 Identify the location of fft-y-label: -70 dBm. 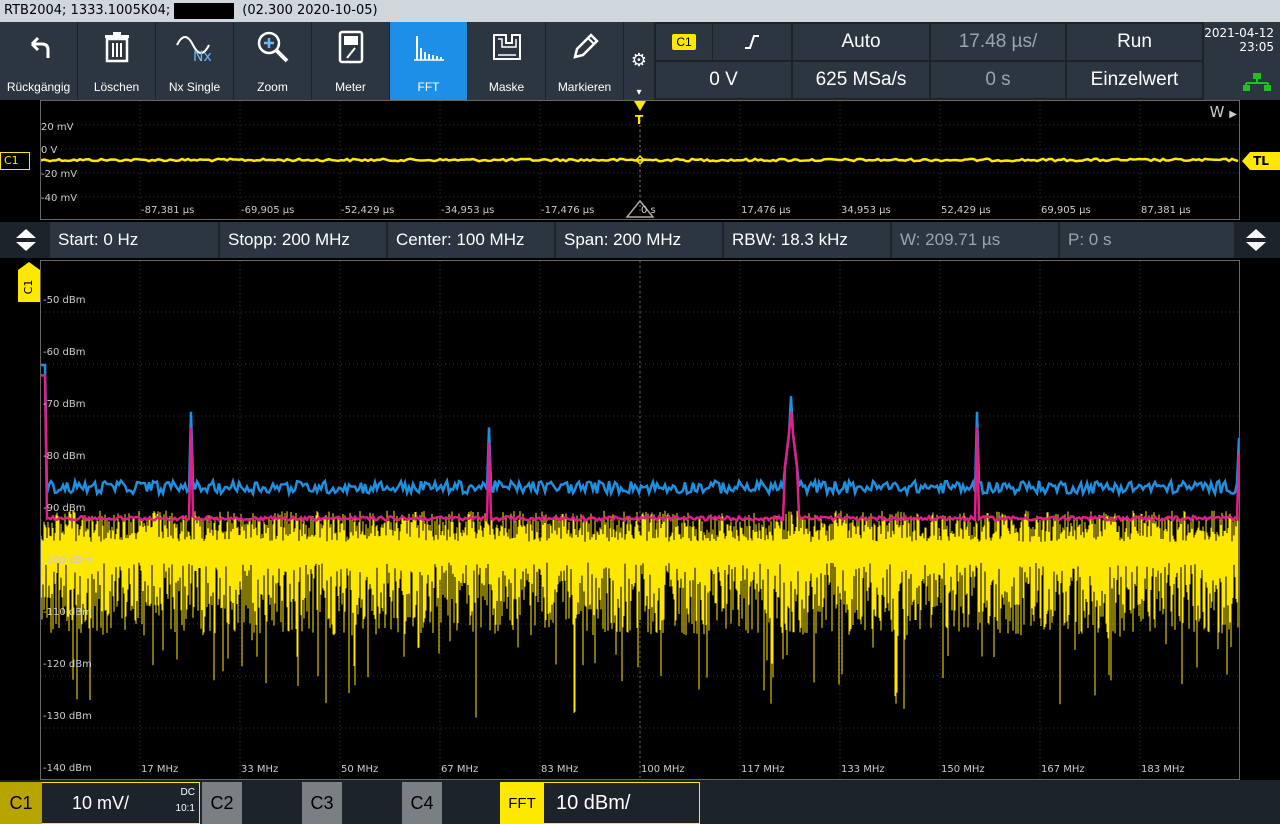
(64, 404).